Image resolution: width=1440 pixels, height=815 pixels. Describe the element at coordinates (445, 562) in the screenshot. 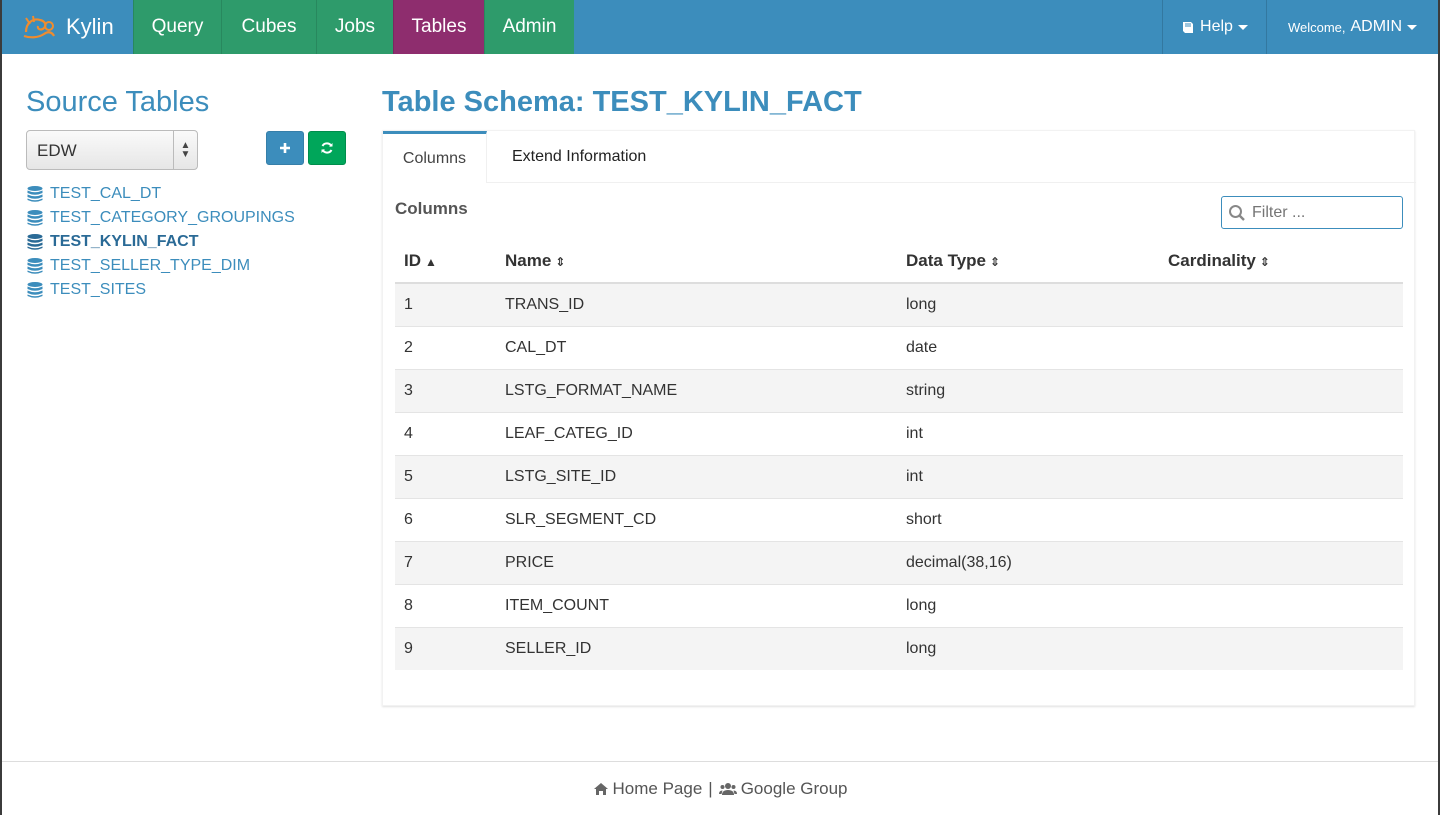

I see `cell-id: 7` at that location.